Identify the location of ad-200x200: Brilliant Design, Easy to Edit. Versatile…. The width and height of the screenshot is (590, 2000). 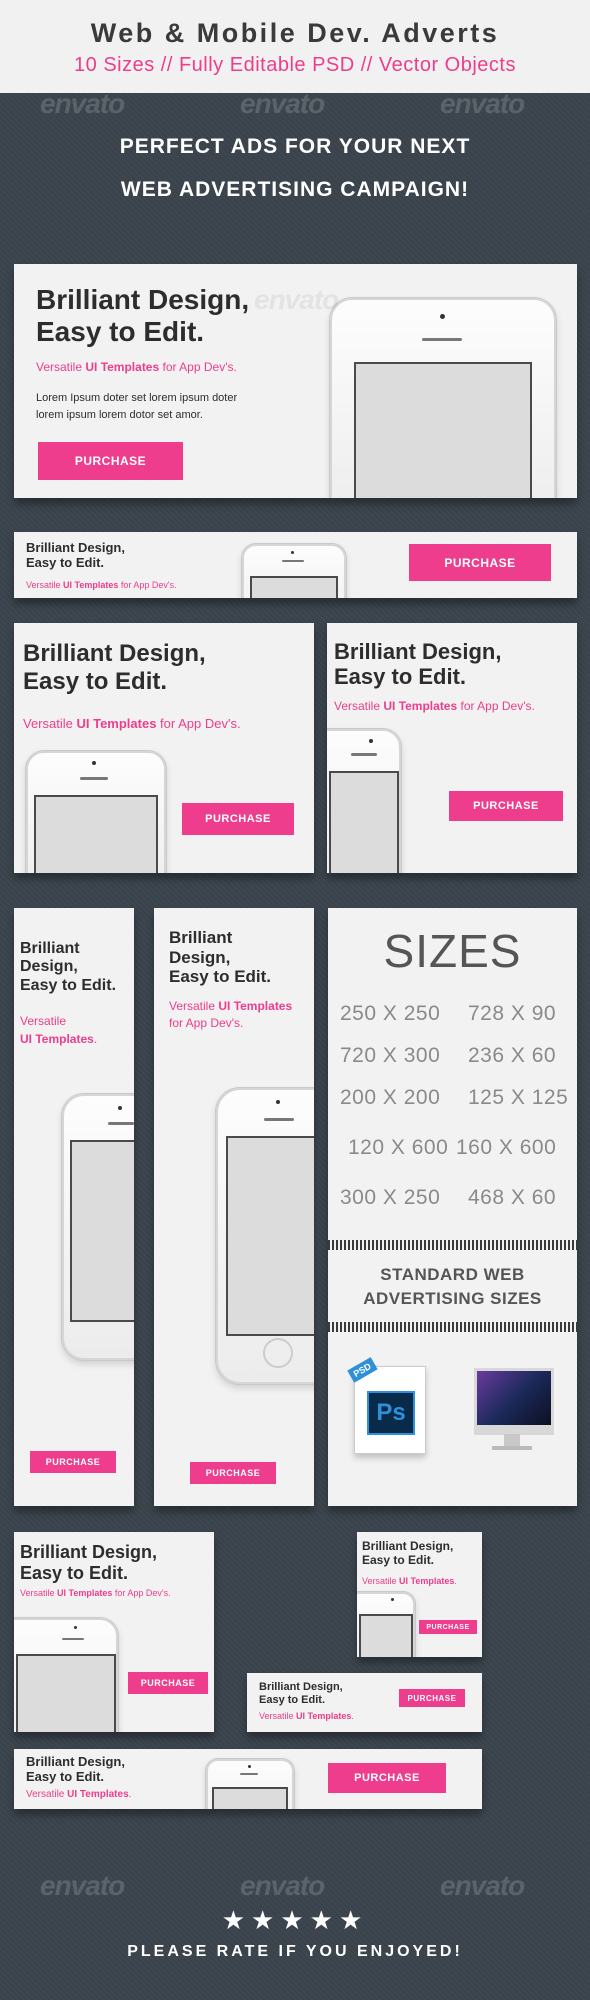
(114, 1632).